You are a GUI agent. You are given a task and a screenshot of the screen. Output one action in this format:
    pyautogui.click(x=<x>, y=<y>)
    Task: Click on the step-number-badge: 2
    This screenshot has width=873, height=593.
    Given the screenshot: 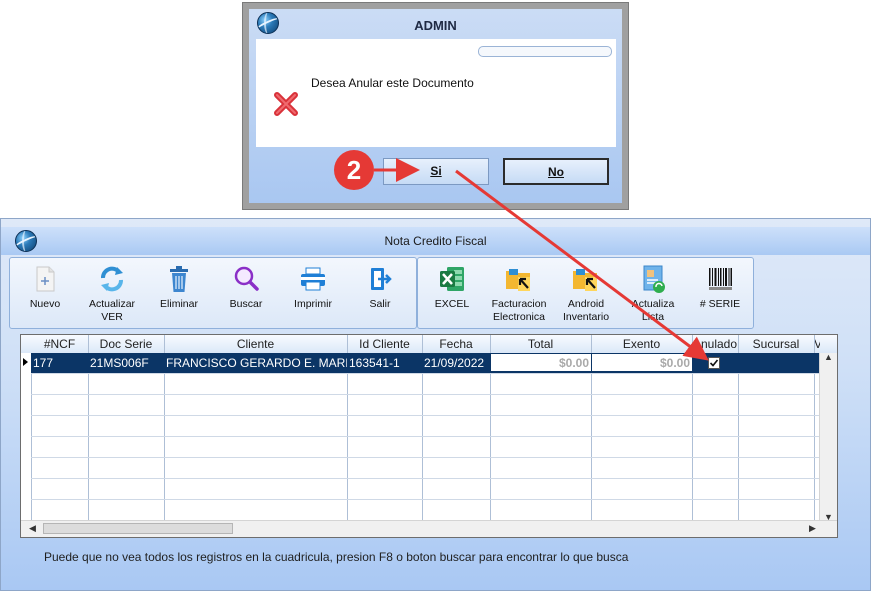 What is the action you would take?
    pyautogui.click(x=354, y=170)
    